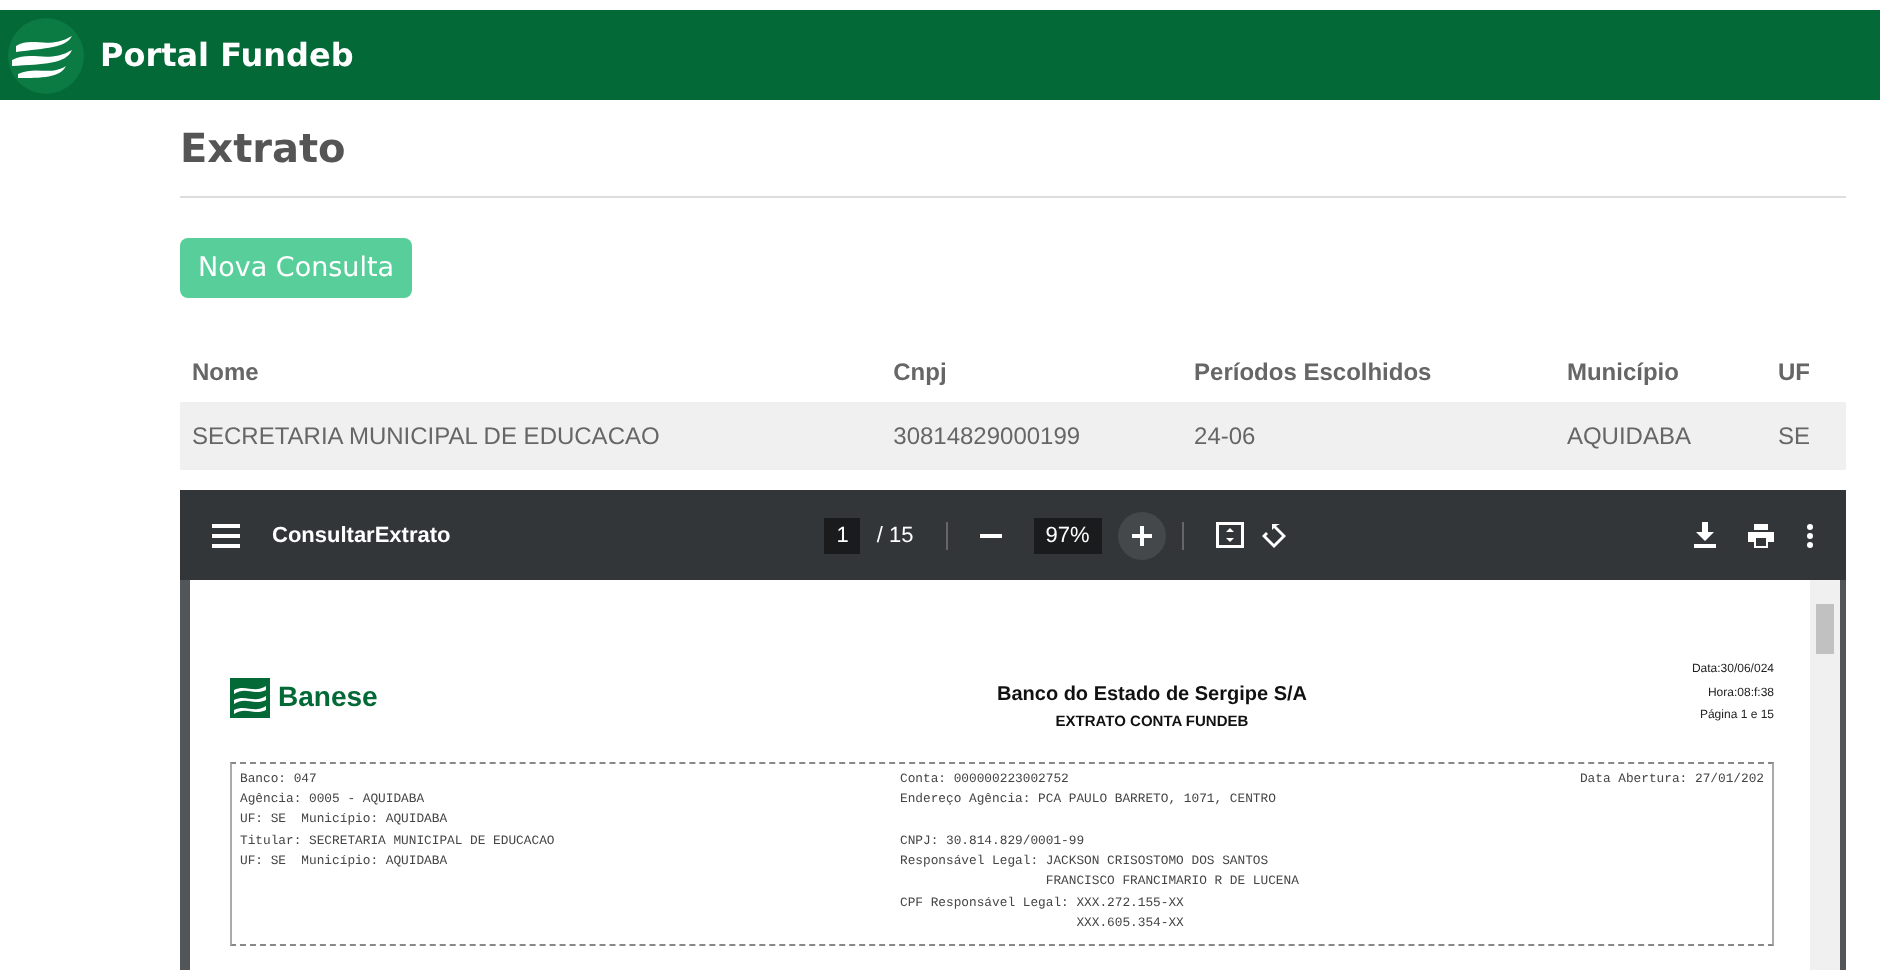 This screenshot has width=1880, height=970. I want to click on document-title: ConsultarExtrato, so click(361, 536).